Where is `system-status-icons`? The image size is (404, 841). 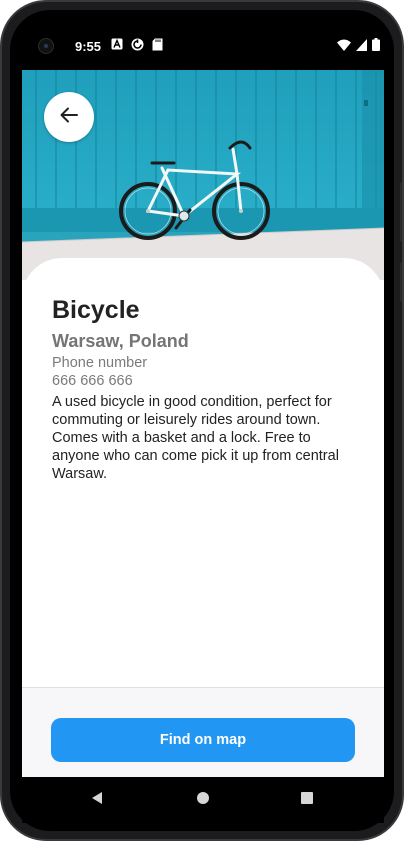 system-status-icons is located at coordinates (358, 46).